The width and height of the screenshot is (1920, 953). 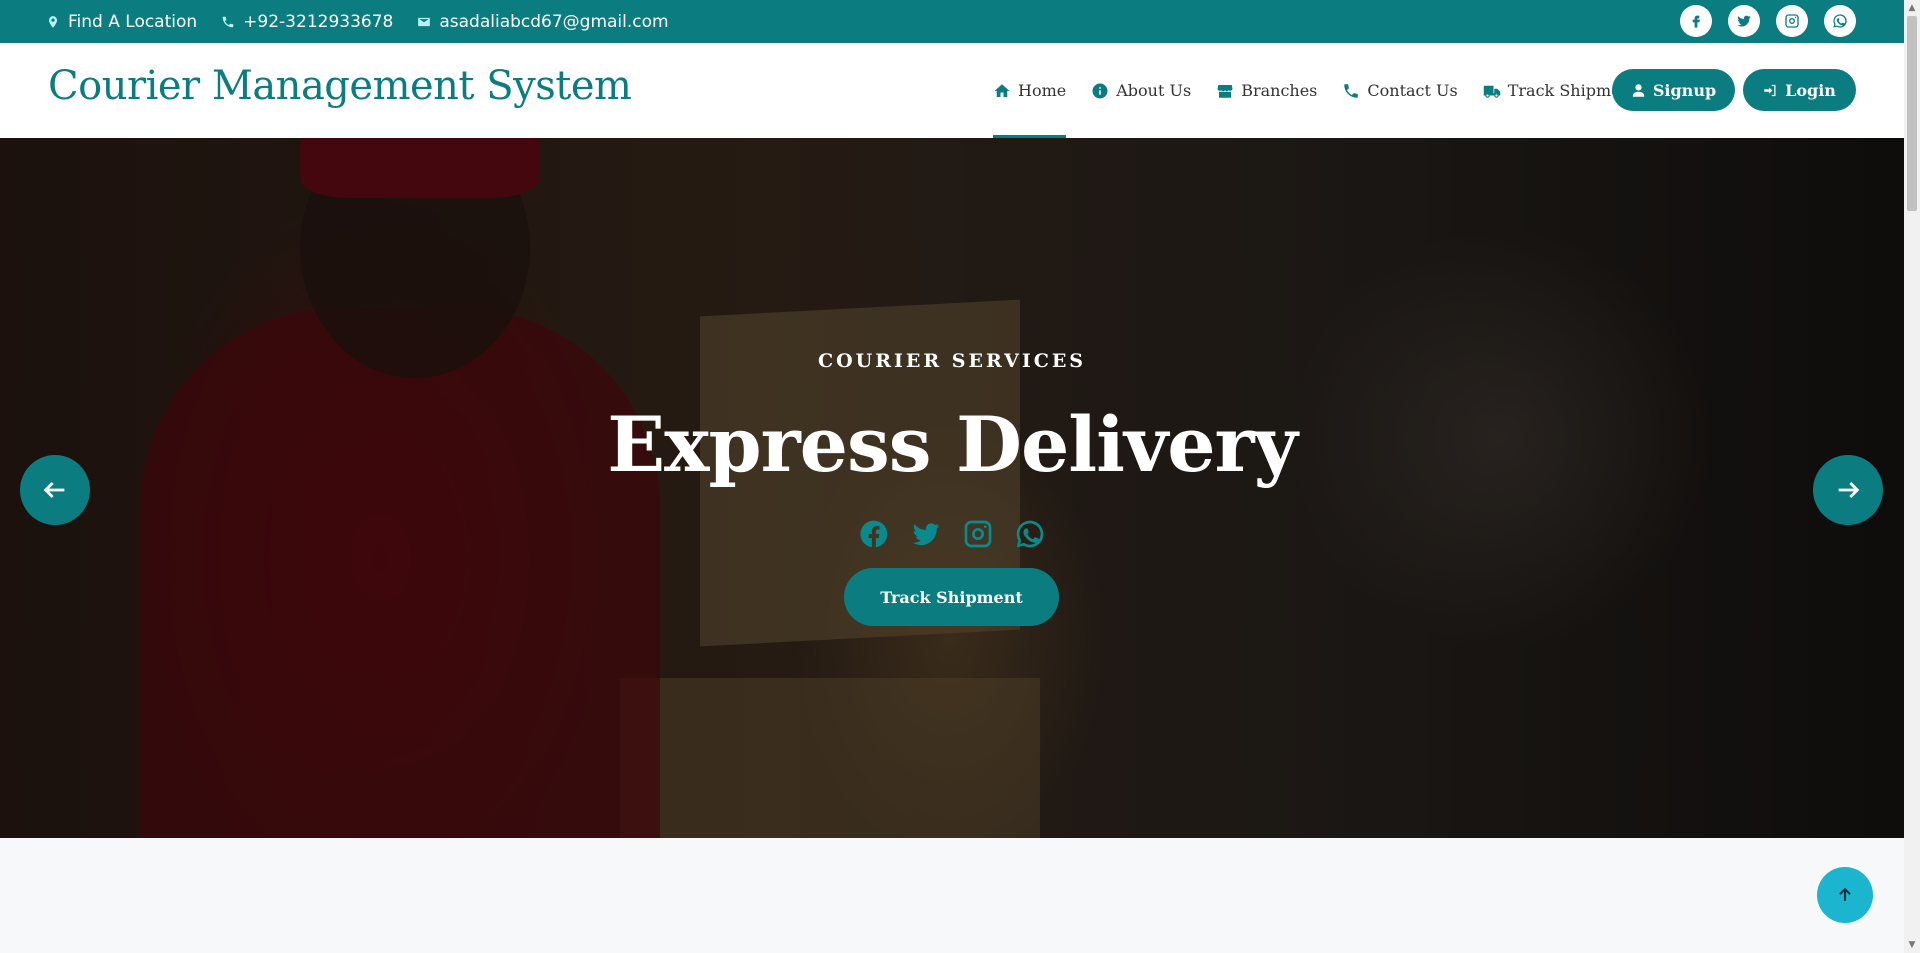 What do you see at coordinates (952, 534) in the screenshot?
I see `hero-social-links` at bounding box center [952, 534].